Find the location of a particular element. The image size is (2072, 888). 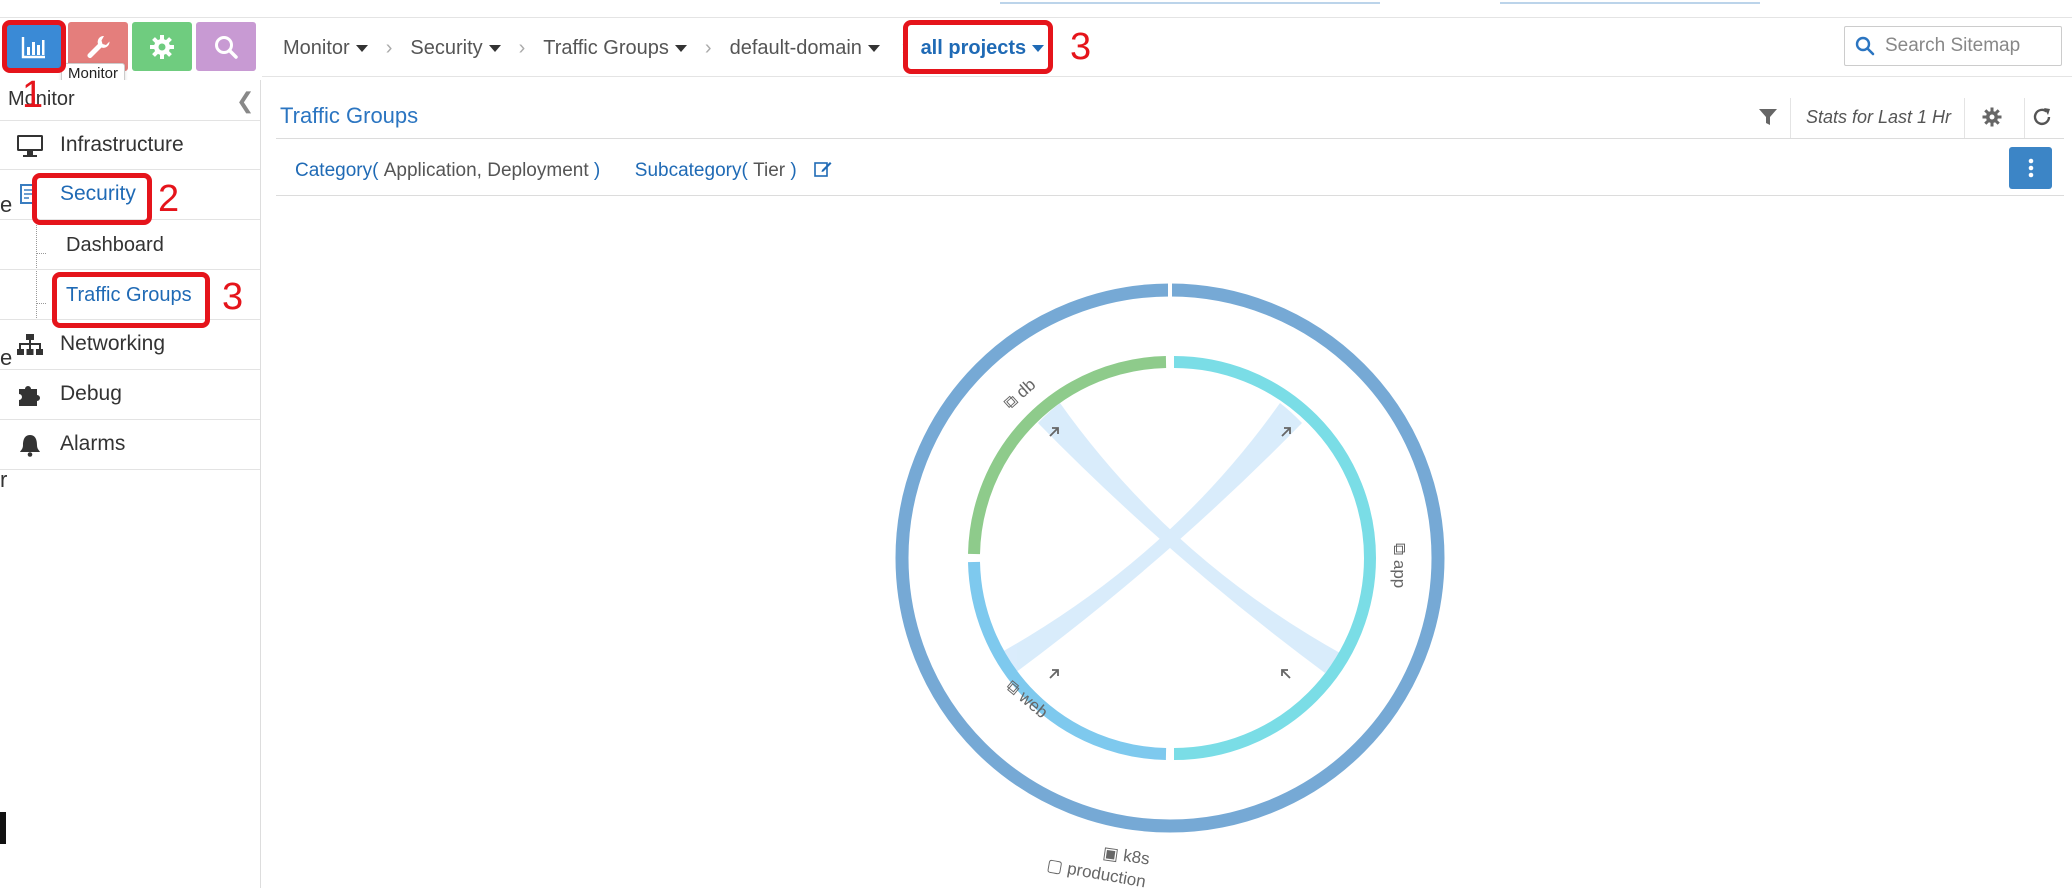

cut-off-edge-mark is located at coordinates (3, 828).